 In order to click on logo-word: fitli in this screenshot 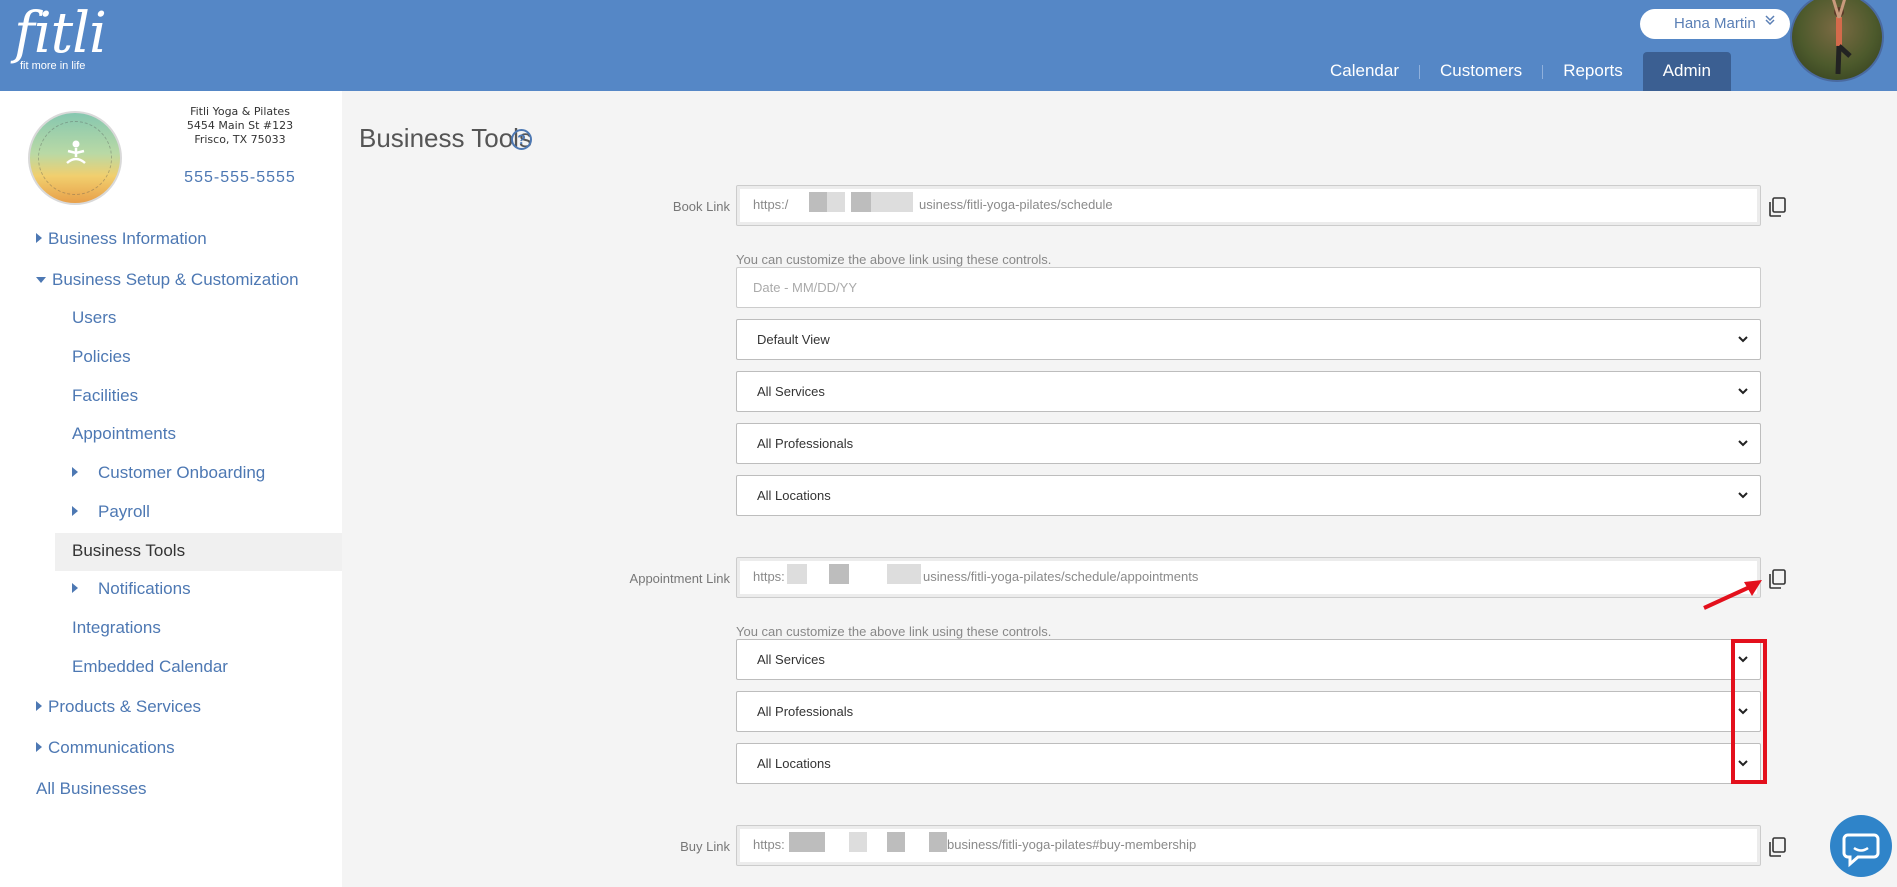, I will do `click(60, 33)`.